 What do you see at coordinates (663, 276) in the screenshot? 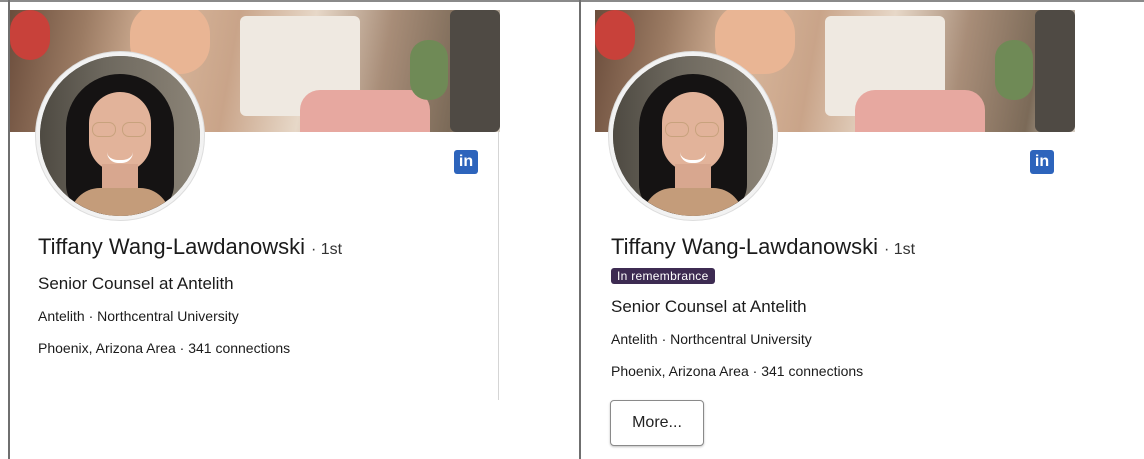
I see `in-remembrance-badge: In remembrance` at bounding box center [663, 276].